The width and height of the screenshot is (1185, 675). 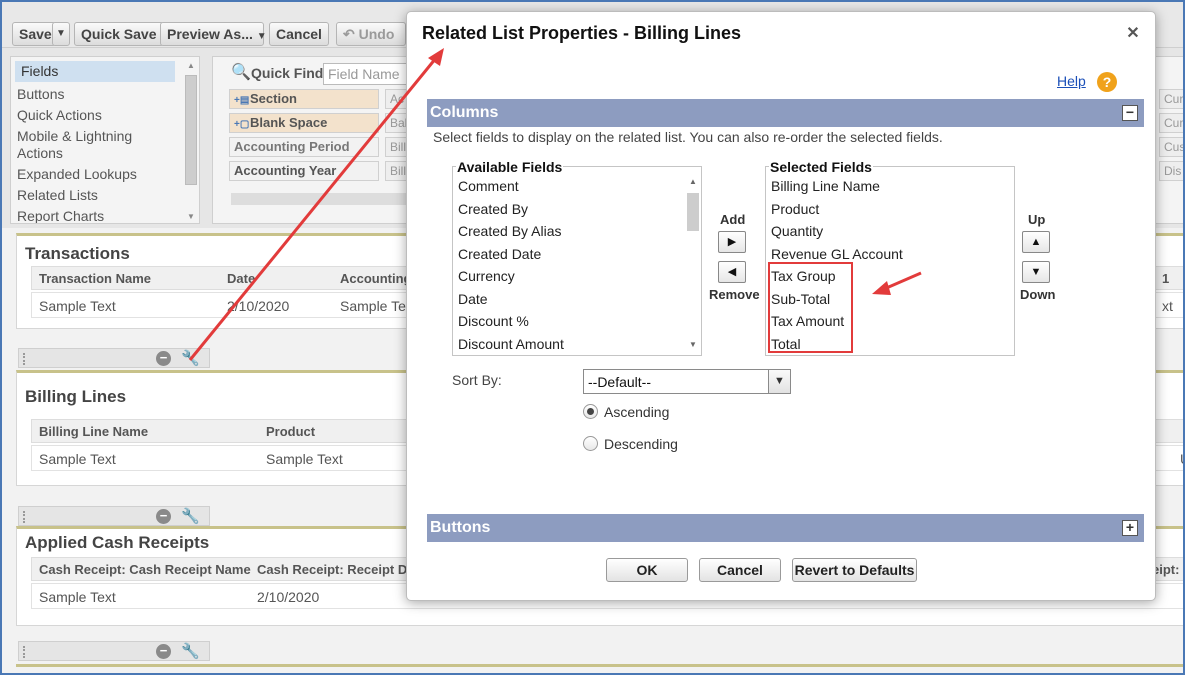 What do you see at coordinates (785, 113) in the screenshot?
I see `columns-section-header: Columns −` at bounding box center [785, 113].